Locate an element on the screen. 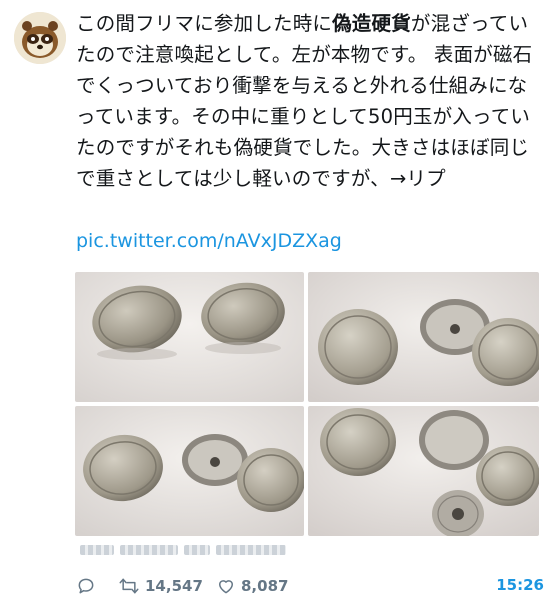 This screenshot has width=550, height=605. avatar is located at coordinates (40, 38).